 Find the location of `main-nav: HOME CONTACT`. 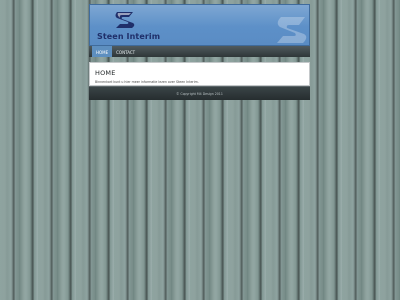

main-nav: HOME CONTACT is located at coordinates (199, 51).